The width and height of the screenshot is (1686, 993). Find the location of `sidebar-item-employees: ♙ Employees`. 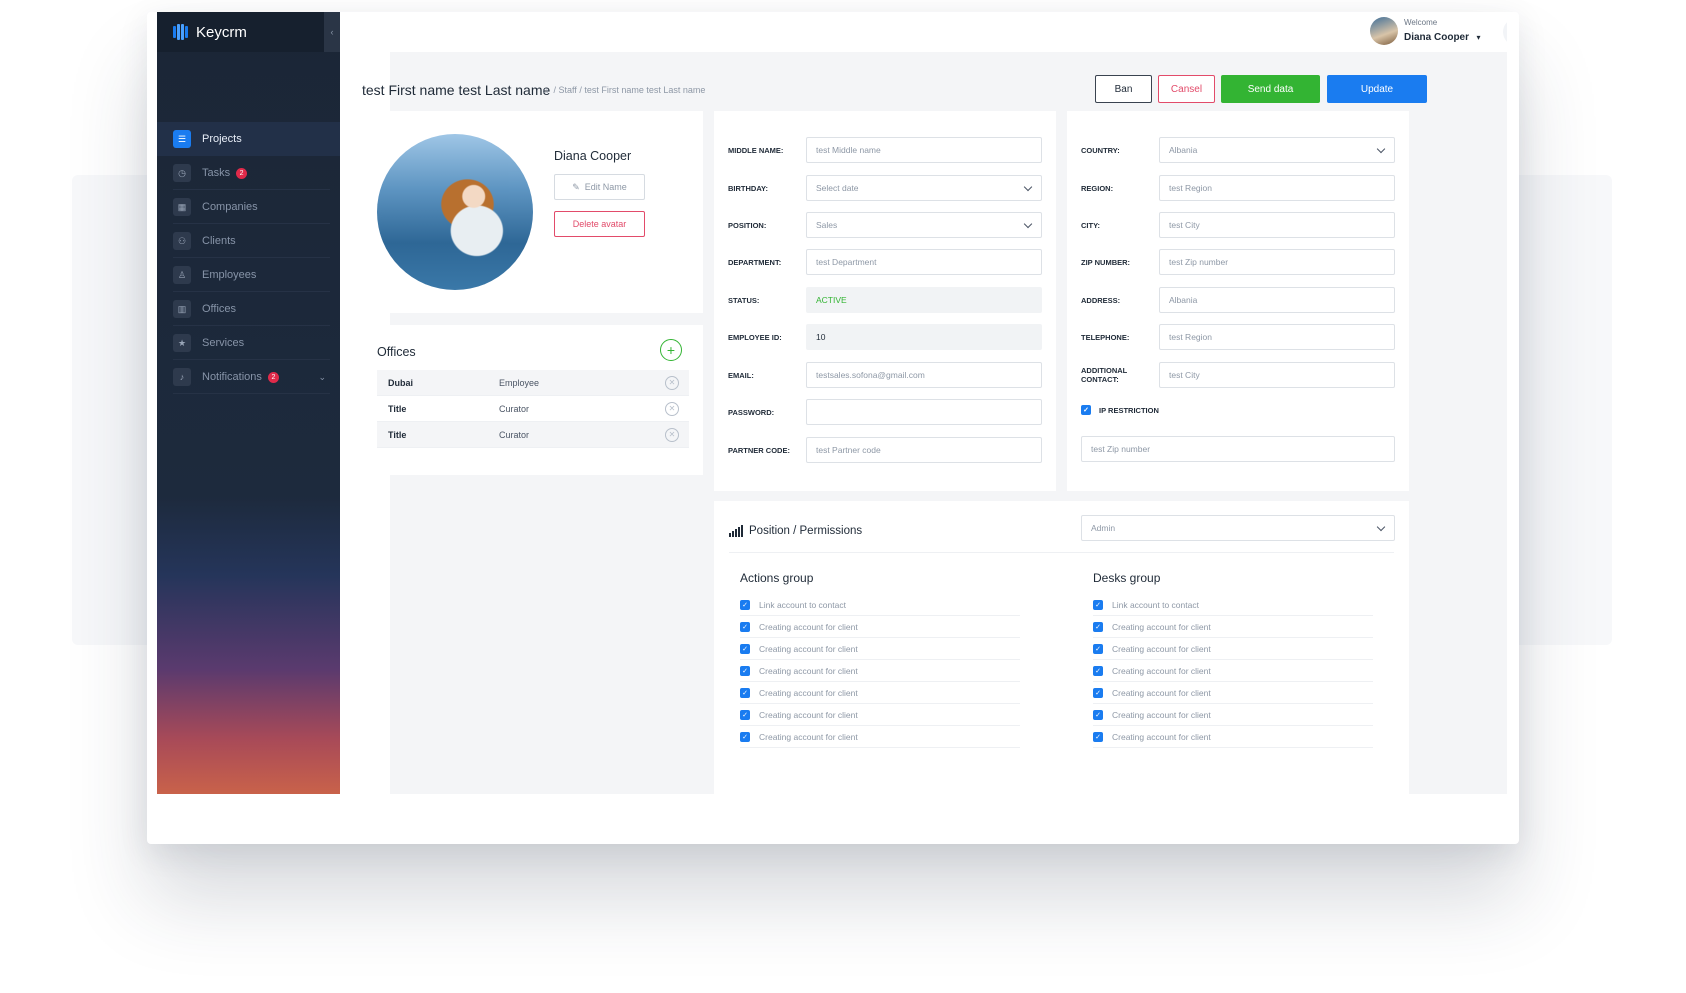

sidebar-item-employees: ♙ Employees is located at coordinates (248, 275).